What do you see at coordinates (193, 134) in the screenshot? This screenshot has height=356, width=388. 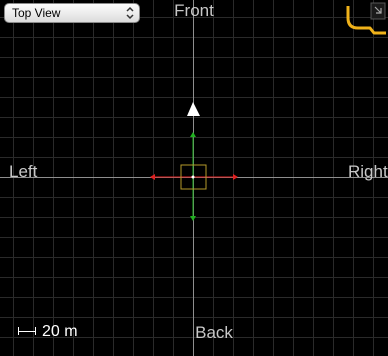 I see `y-positive-arrow` at bounding box center [193, 134].